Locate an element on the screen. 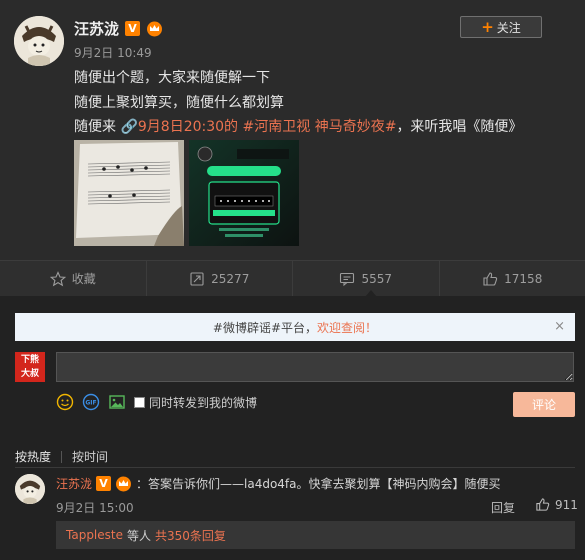 This screenshot has width=585, height=560. follow-label: 关注 is located at coordinates (508, 27).